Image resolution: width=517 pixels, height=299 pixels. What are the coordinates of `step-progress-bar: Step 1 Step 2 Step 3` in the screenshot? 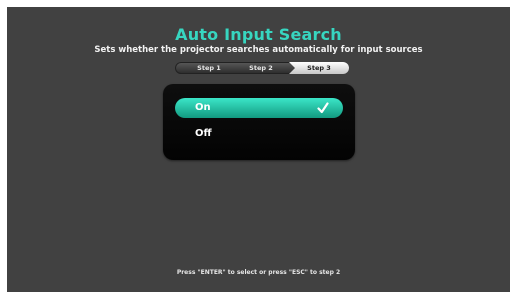 It's located at (262, 68).